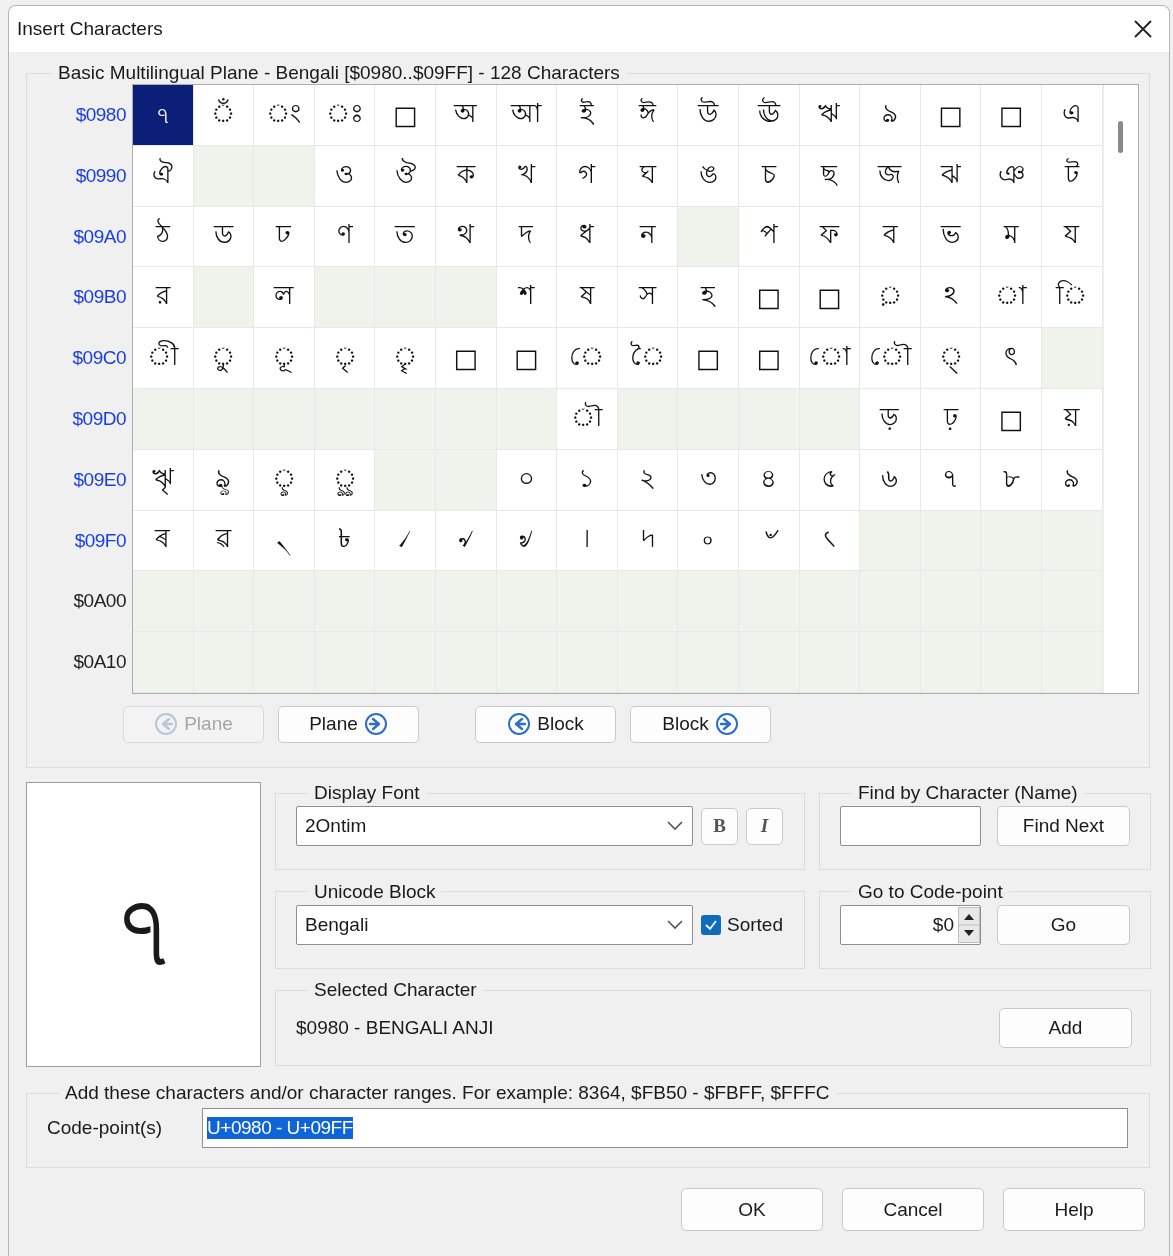  What do you see at coordinates (494, 826) in the screenshot?
I see `font-dropdown: 2Ontim` at bounding box center [494, 826].